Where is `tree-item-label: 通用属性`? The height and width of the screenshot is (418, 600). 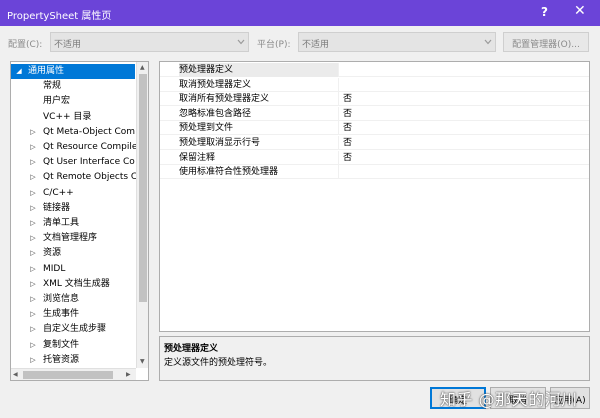 tree-item-label: 通用属性 is located at coordinates (46, 71).